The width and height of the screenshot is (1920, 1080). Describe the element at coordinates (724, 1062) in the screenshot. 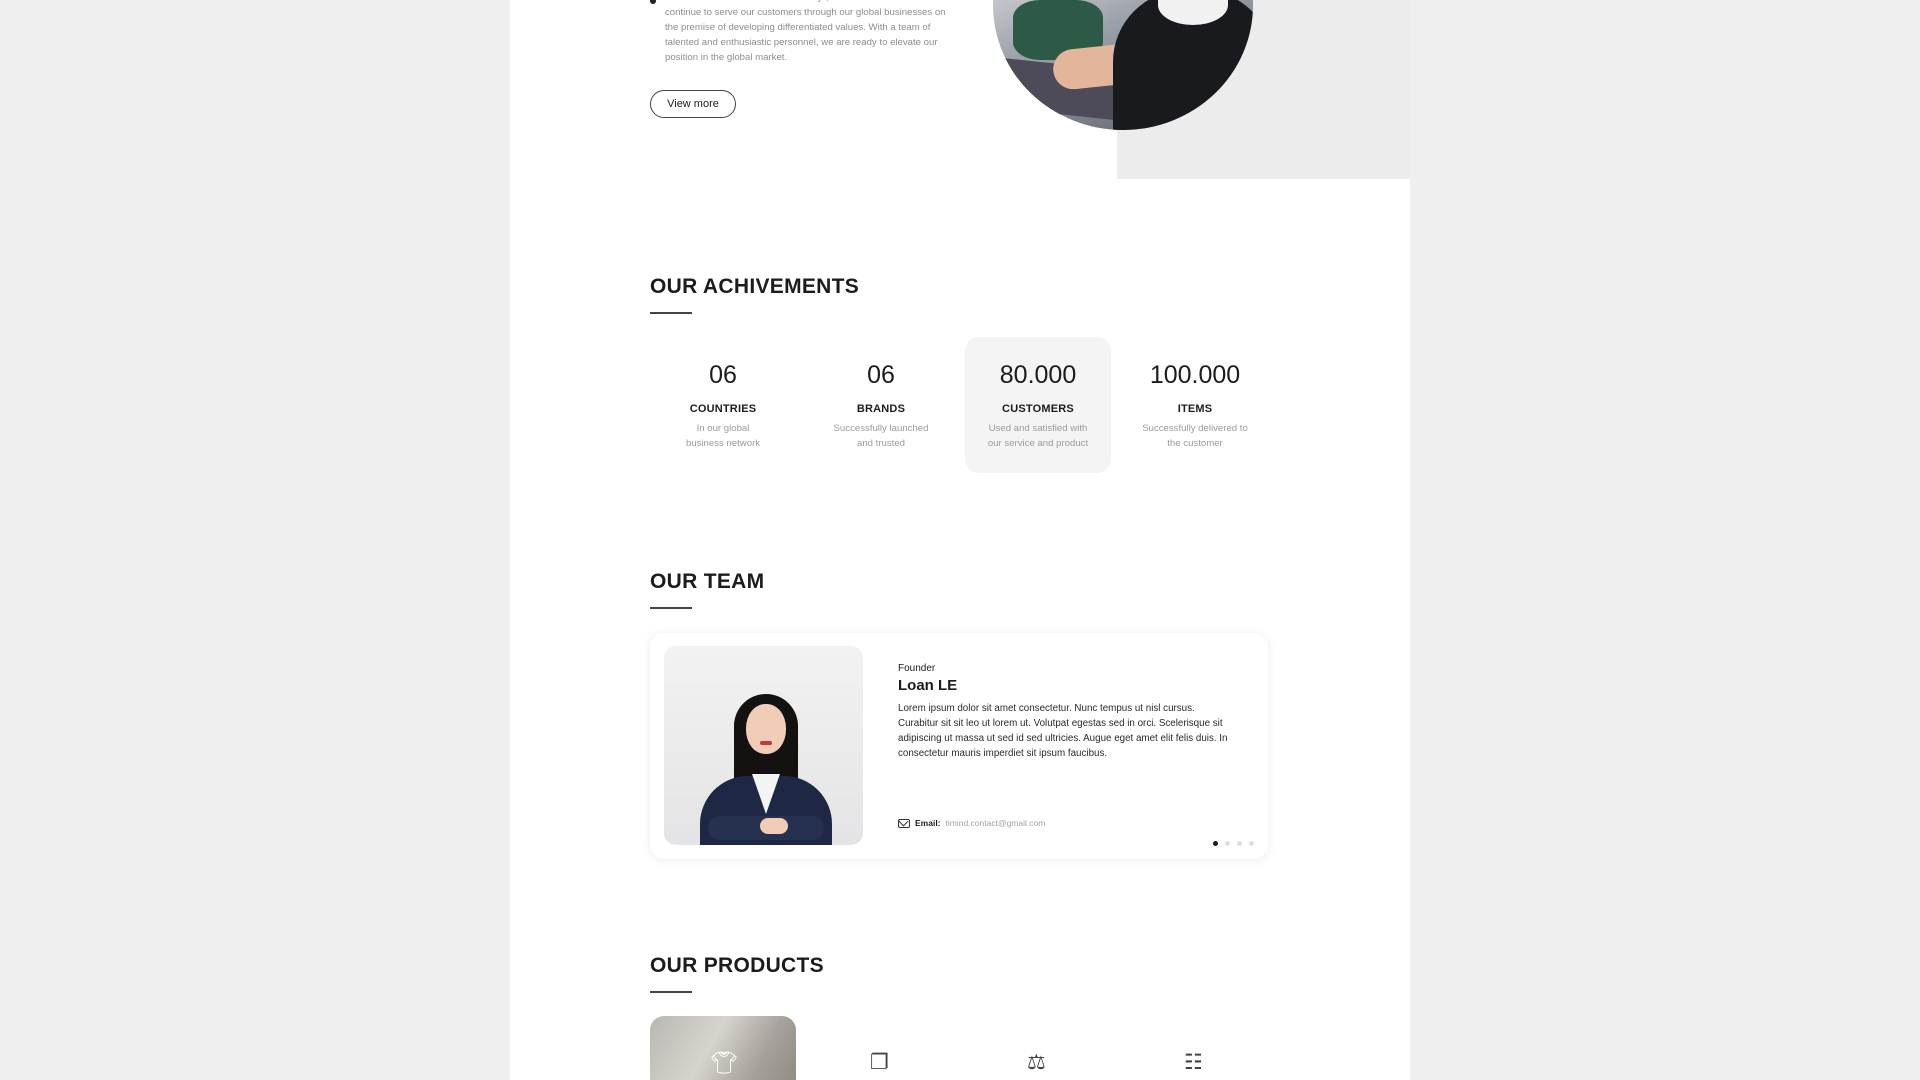

I see `shirt-icon: 👕︎` at that location.